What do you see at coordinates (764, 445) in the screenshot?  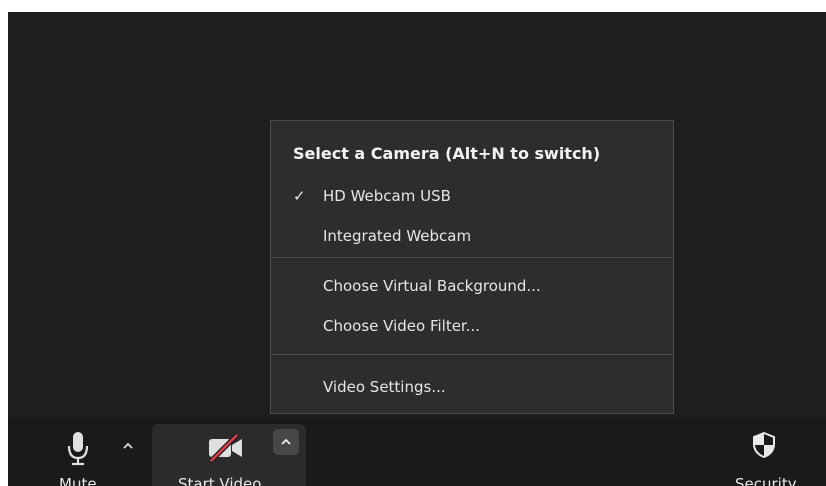 I see `shield-icon` at bounding box center [764, 445].